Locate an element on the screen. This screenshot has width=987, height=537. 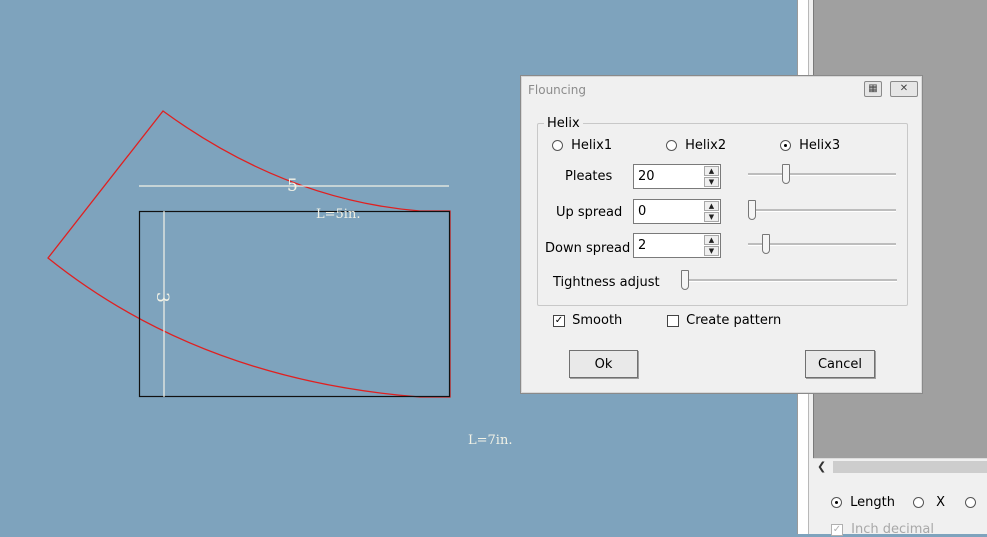
base-rectangle is located at coordinates (294, 304).